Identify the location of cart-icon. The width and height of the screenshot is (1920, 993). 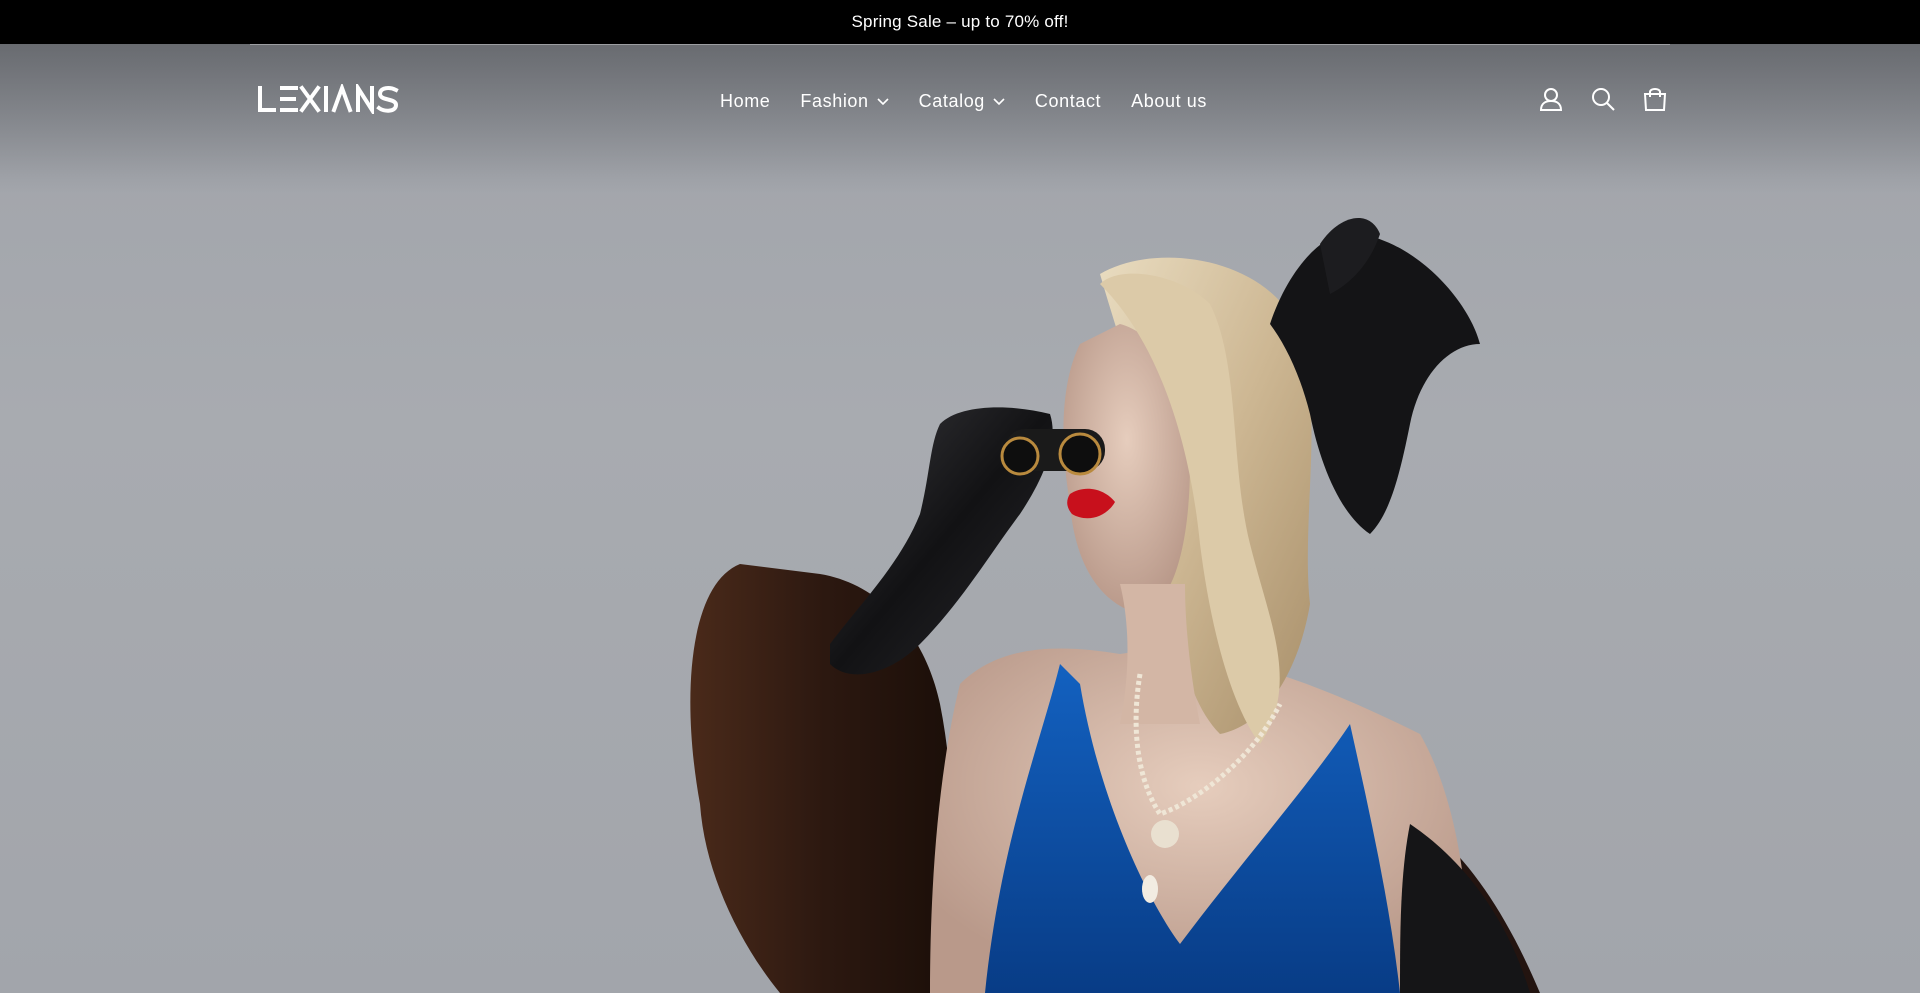
(1655, 99).